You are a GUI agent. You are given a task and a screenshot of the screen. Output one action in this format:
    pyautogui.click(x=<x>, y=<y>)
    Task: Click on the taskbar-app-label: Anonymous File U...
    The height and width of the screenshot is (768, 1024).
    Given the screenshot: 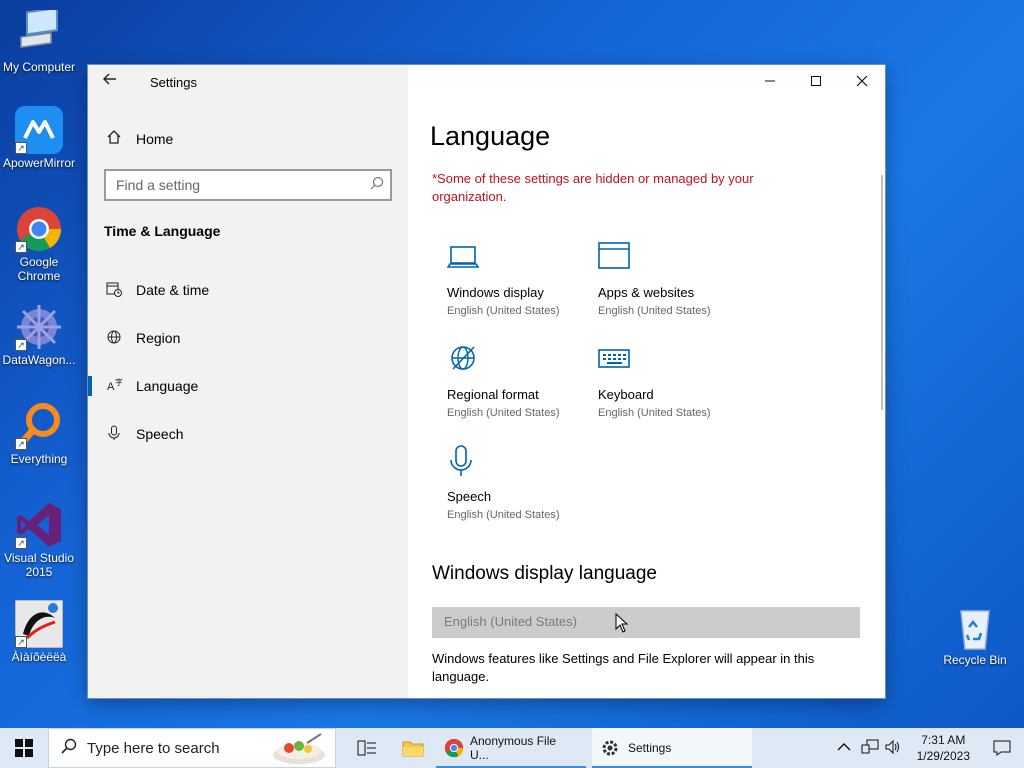 What is the action you would take?
    pyautogui.click(x=513, y=748)
    